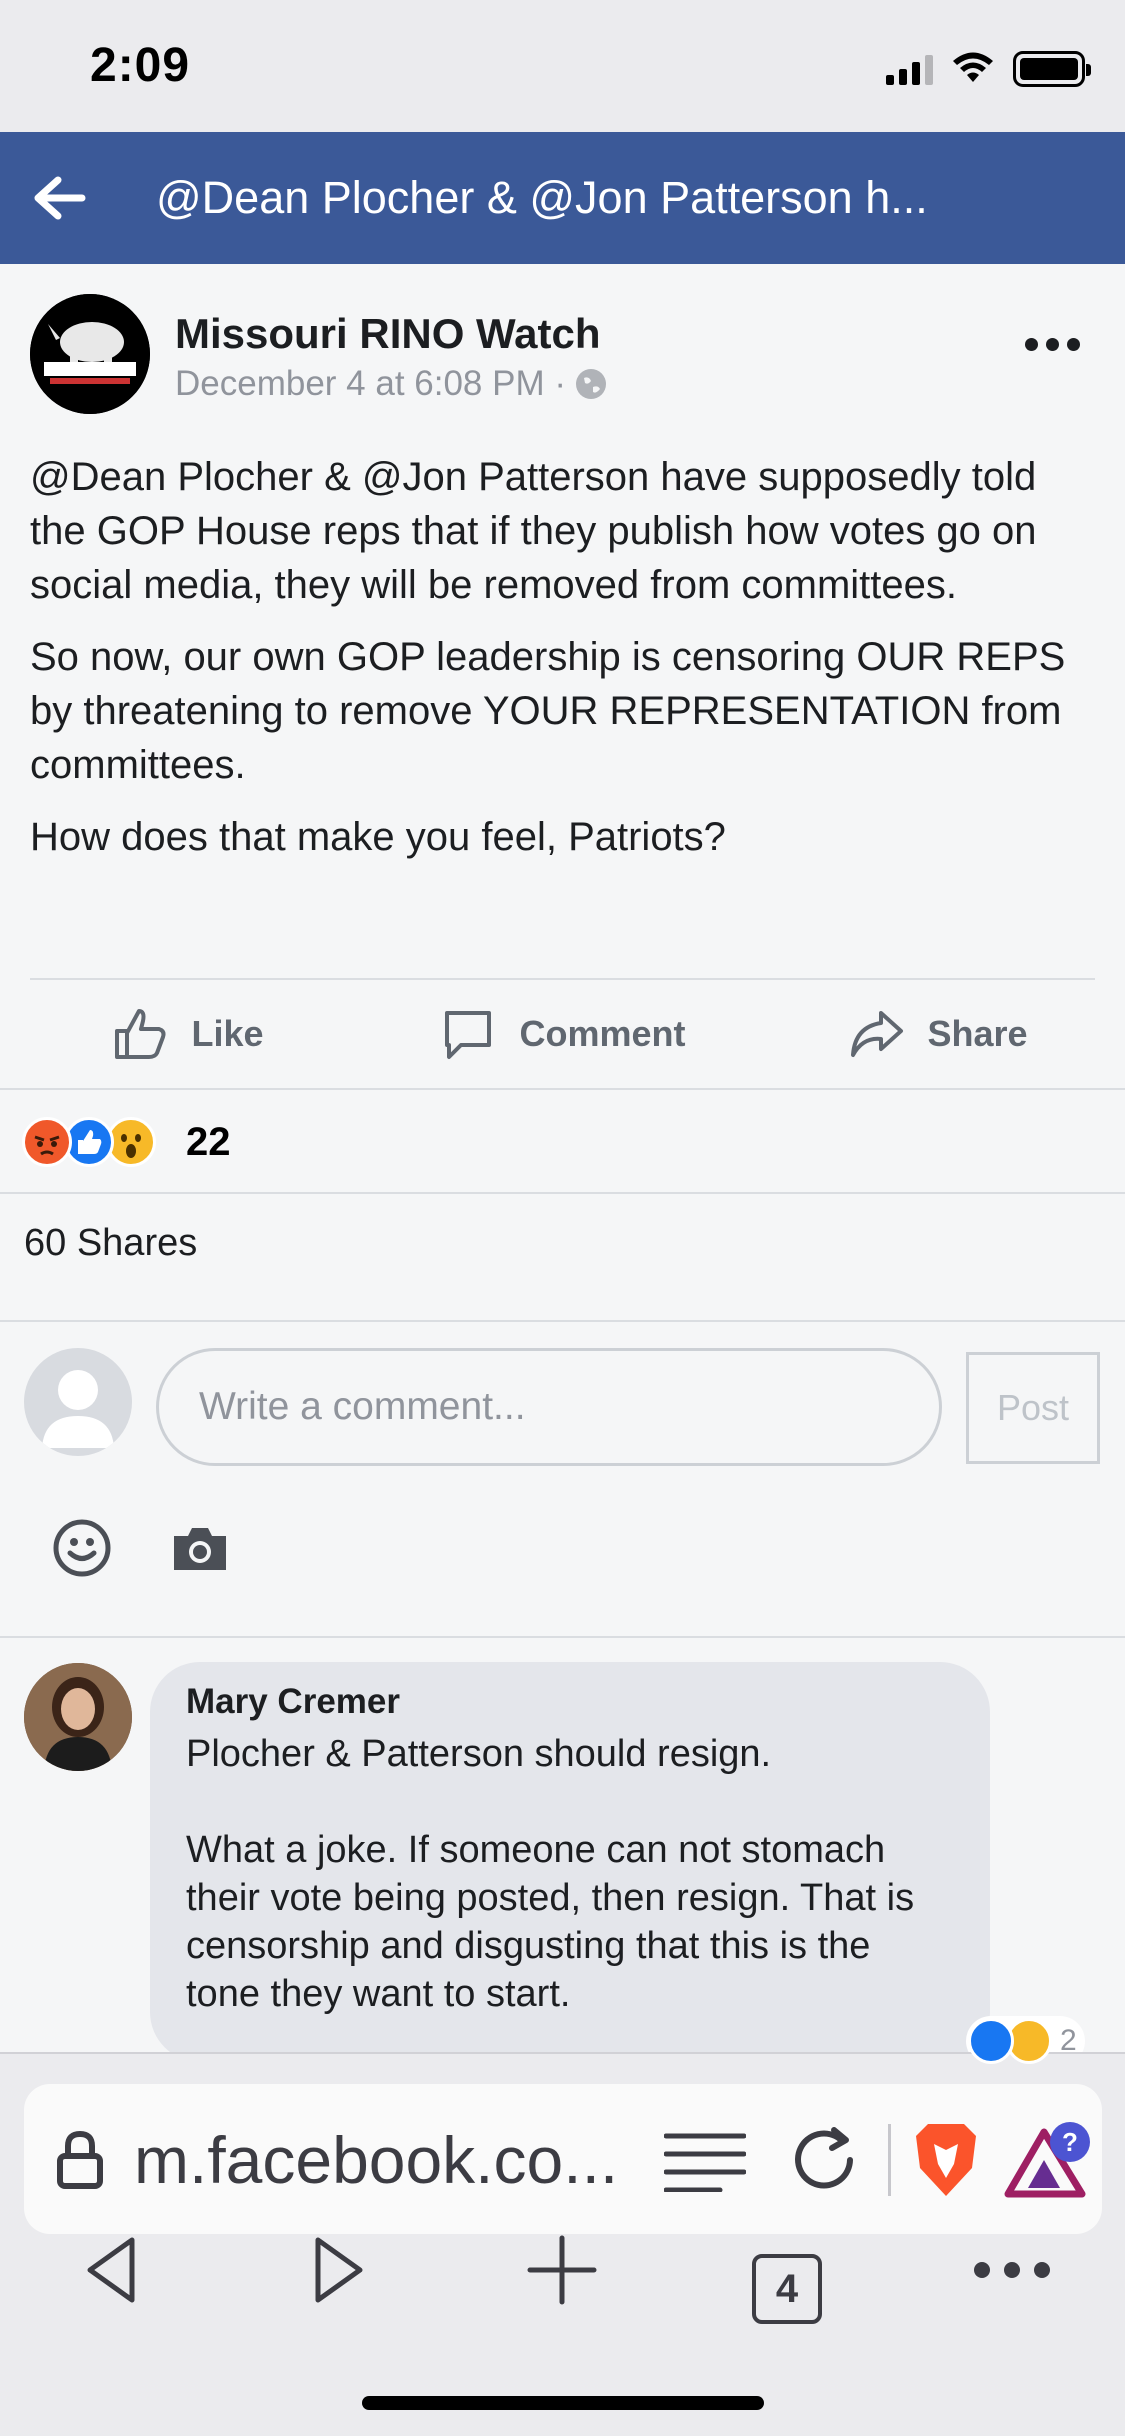  Describe the element at coordinates (111, 2270) in the screenshot. I see `chevron-left-icon` at that location.